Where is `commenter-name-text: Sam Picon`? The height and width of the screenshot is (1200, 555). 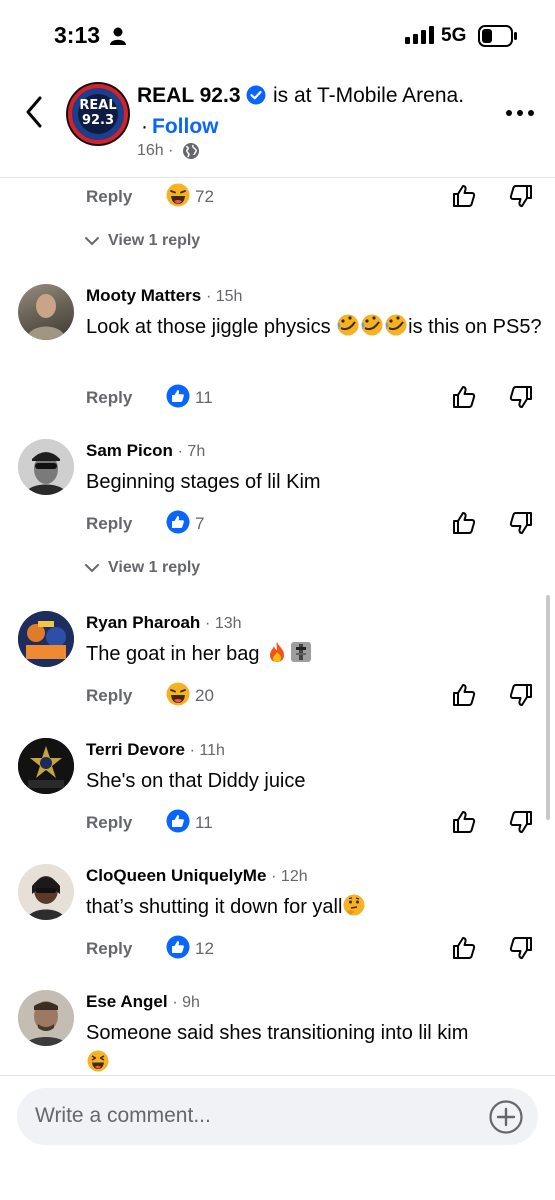
commenter-name-text: Sam Picon is located at coordinates (129, 450).